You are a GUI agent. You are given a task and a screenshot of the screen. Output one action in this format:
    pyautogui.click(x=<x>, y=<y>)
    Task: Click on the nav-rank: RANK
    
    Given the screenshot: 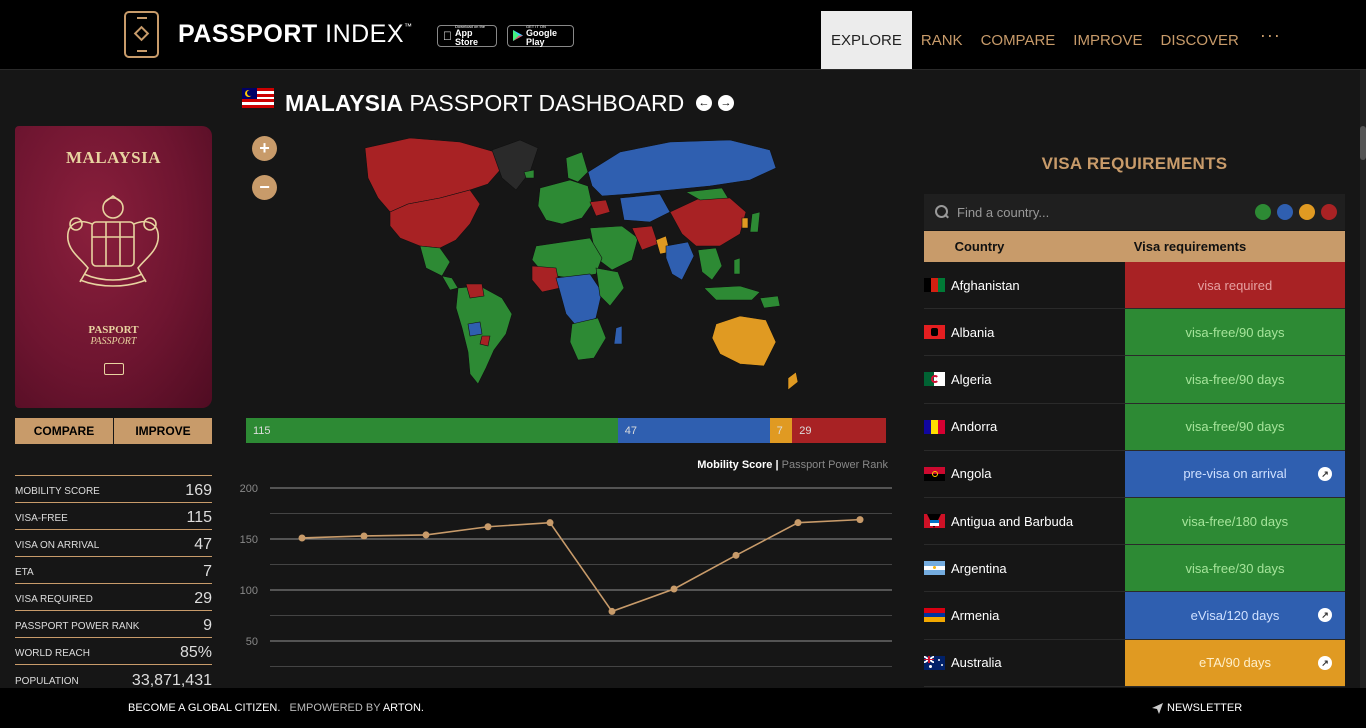 What is the action you would take?
    pyautogui.click(x=942, y=40)
    